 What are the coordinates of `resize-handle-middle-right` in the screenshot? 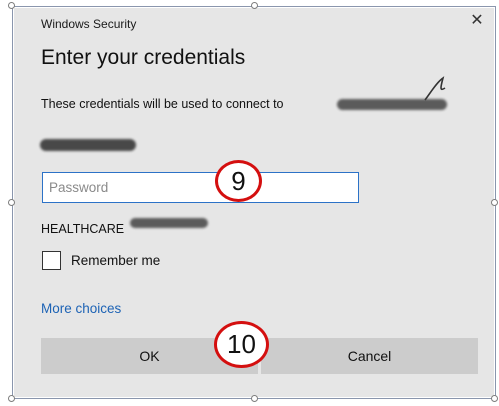 It's located at (494, 202).